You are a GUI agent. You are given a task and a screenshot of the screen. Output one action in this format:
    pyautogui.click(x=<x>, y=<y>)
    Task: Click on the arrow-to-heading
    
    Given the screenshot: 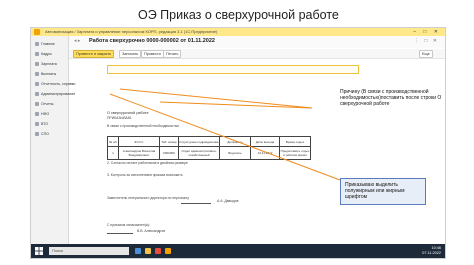 What is the action you would take?
    pyautogui.click(x=216, y=98)
    